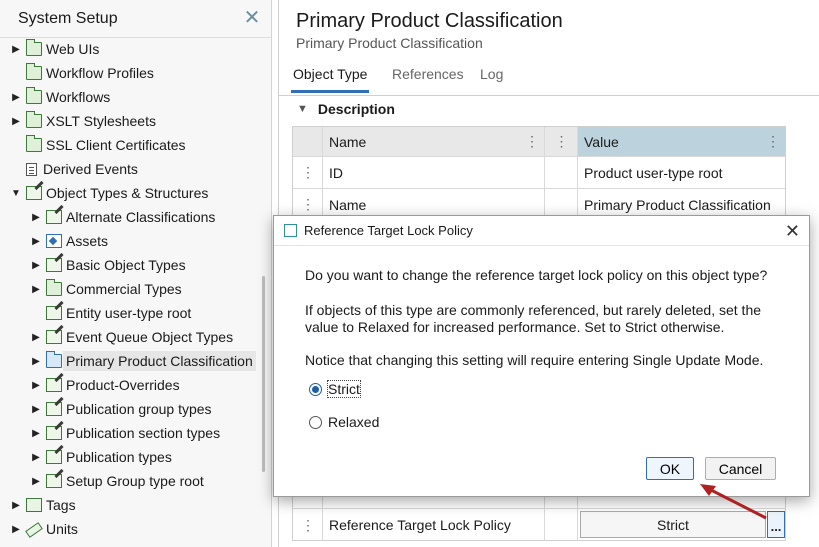 This screenshot has height=547, width=819. Describe the element at coordinates (34, 505) in the screenshot. I see `tags-icon` at that location.